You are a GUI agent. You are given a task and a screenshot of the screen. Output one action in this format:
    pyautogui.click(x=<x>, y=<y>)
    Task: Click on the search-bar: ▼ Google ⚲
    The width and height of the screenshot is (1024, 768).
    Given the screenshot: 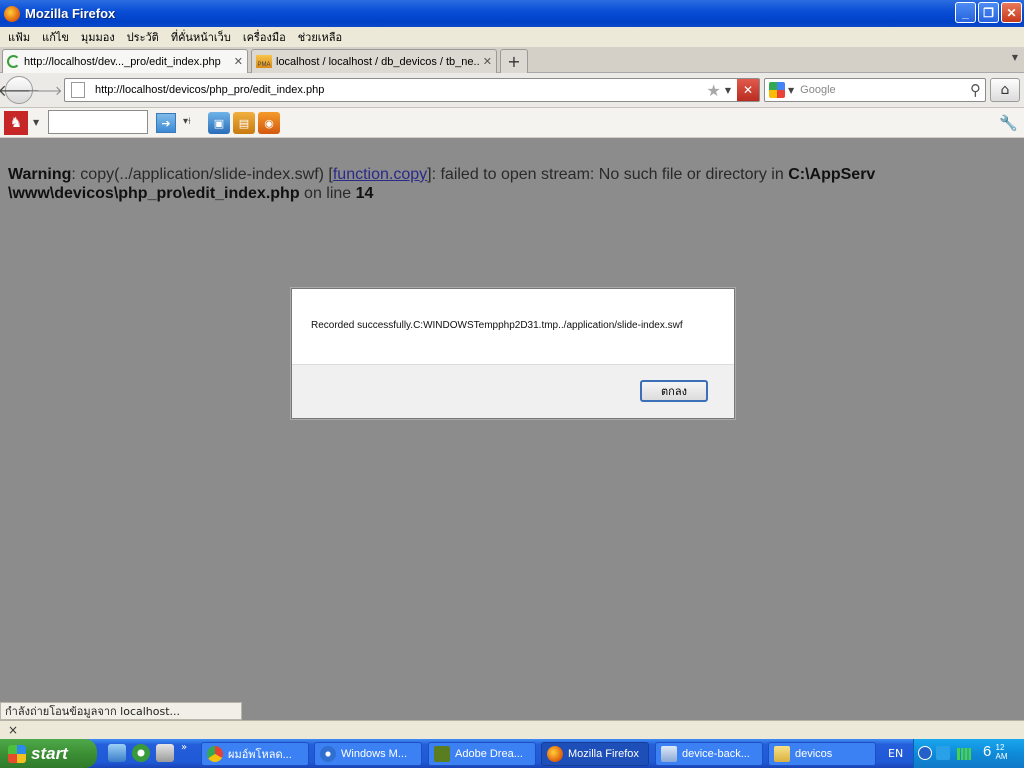 What is the action you would take?
    pyautogui.click(x=875, y=90)
    